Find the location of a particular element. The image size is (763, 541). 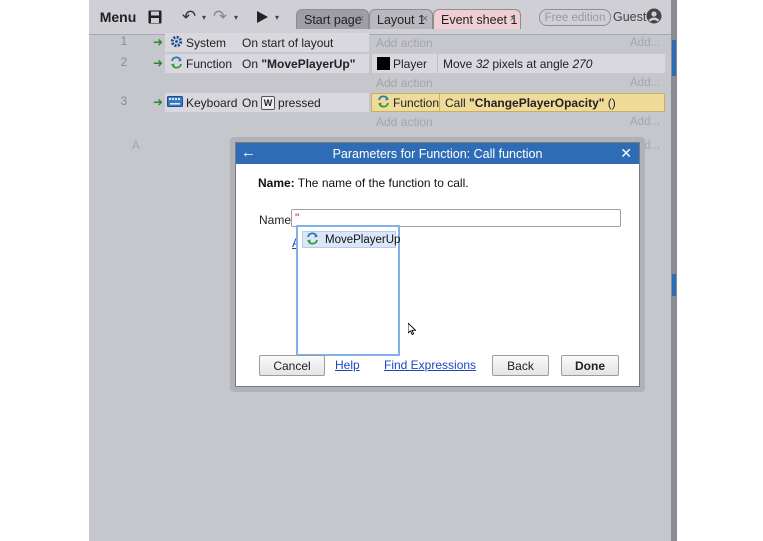

event1-condition: On start of layout is located at coordinates (303, 42).